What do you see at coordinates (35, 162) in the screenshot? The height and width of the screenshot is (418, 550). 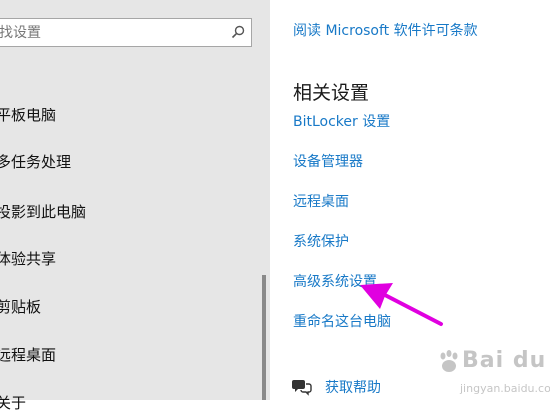 I see `sidebar-item-multitasking: 多任务处理` at bounding box center [35, 162].